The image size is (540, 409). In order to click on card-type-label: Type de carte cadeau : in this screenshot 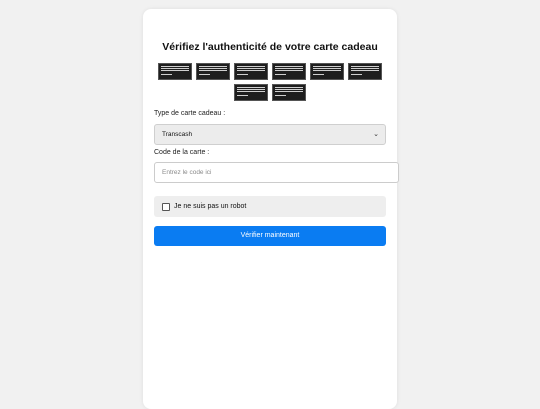, I will do `click(190, 113)`.